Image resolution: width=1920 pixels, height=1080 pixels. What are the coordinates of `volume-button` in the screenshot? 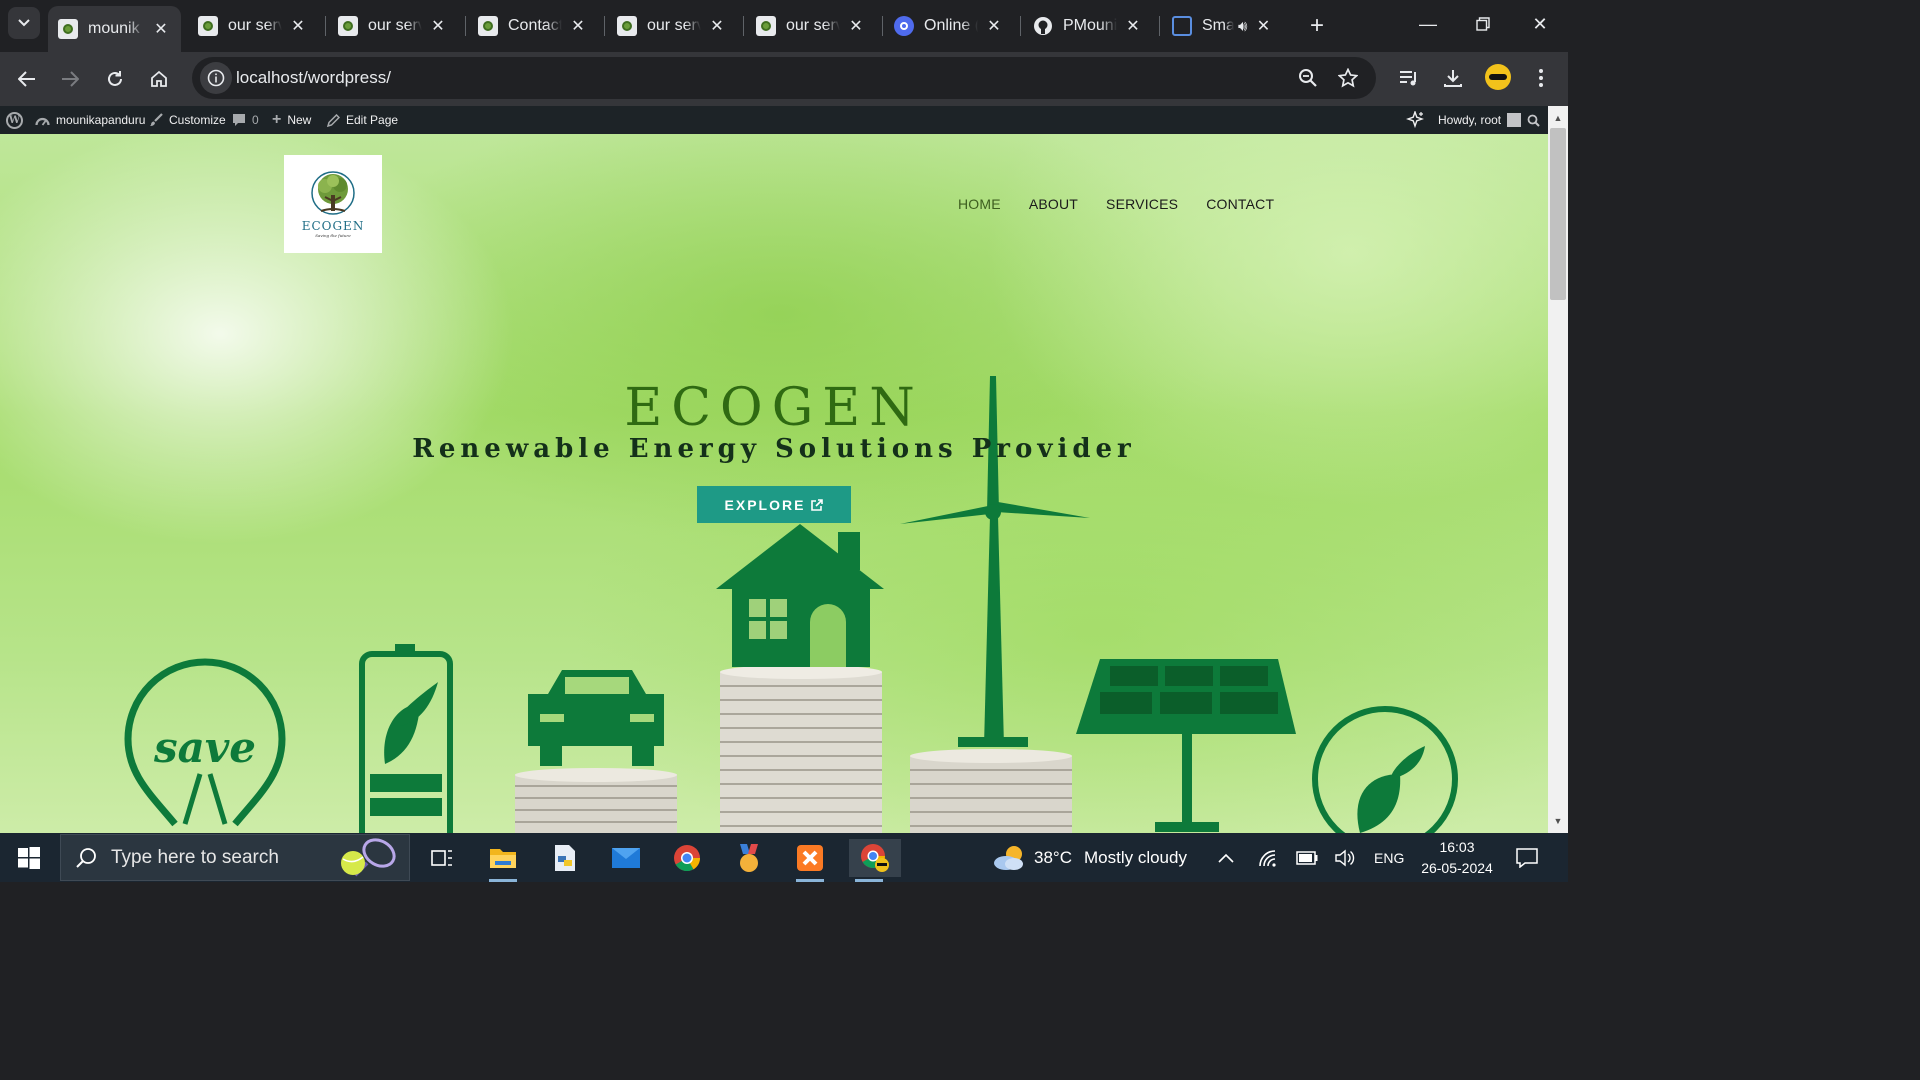 It's located at (1345, 857).